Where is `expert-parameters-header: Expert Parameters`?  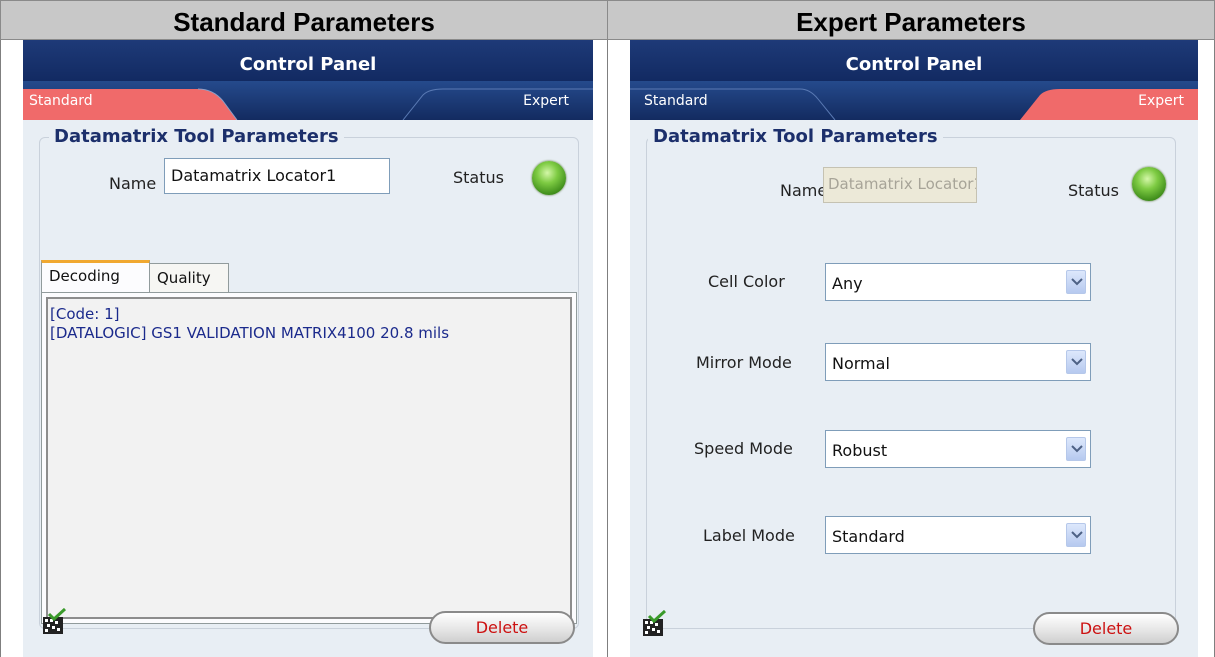
expert-parameters-header: Expert Parameters is located at coordinates (911, 20).